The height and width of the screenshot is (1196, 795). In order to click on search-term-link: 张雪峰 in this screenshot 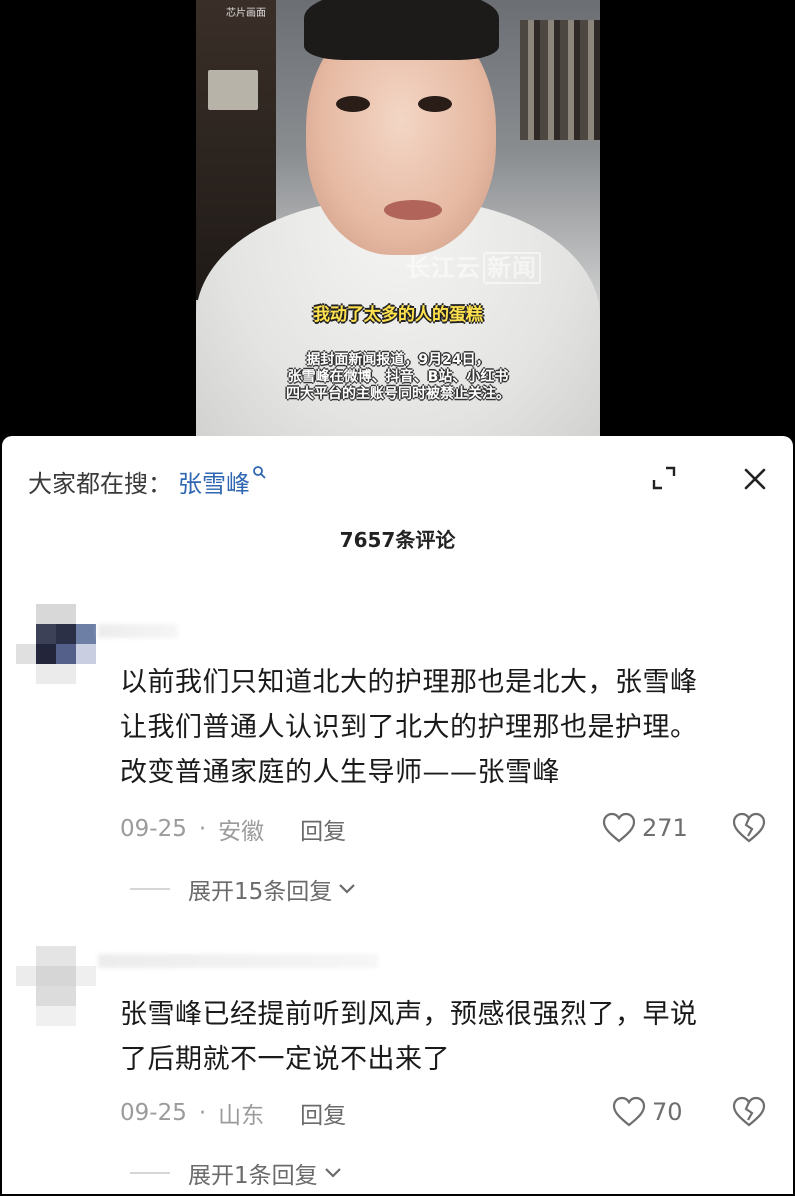, I will do `click(214, 481)`.